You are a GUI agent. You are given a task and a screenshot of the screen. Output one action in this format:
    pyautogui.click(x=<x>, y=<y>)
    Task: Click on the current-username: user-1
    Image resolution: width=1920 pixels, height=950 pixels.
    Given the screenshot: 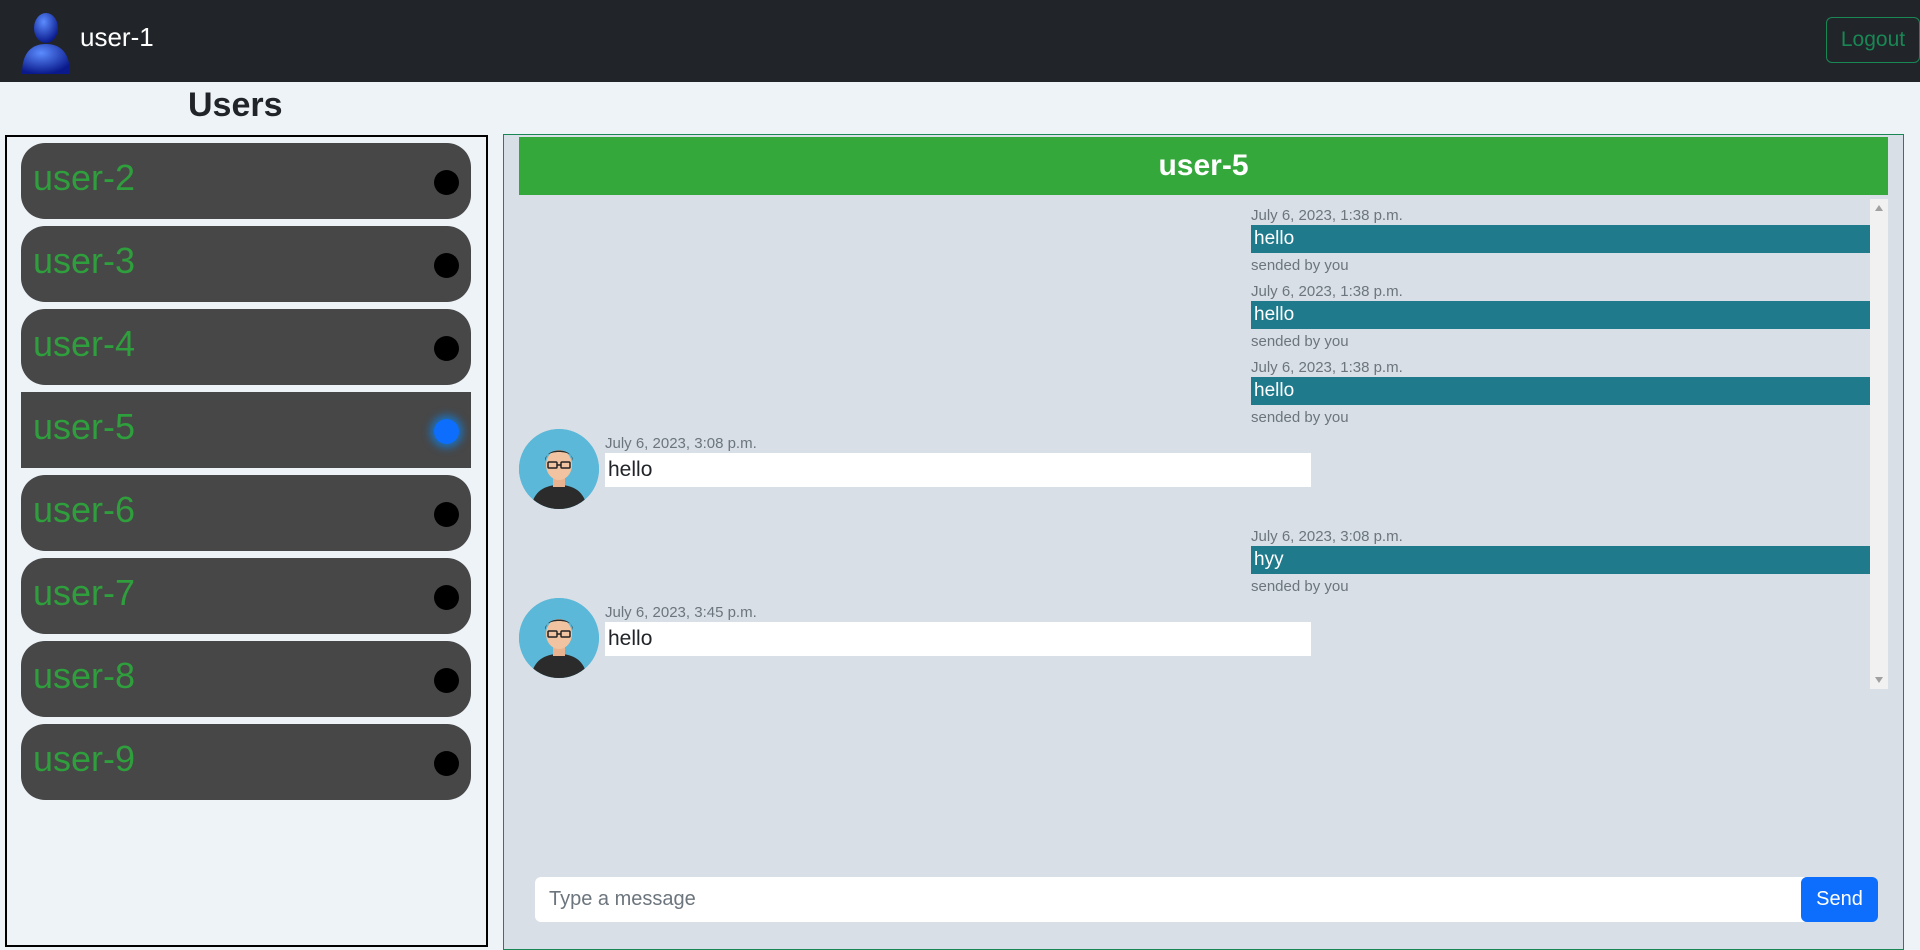 What is the action you would take?
    pyautogui.click(x=117, y=37)
    